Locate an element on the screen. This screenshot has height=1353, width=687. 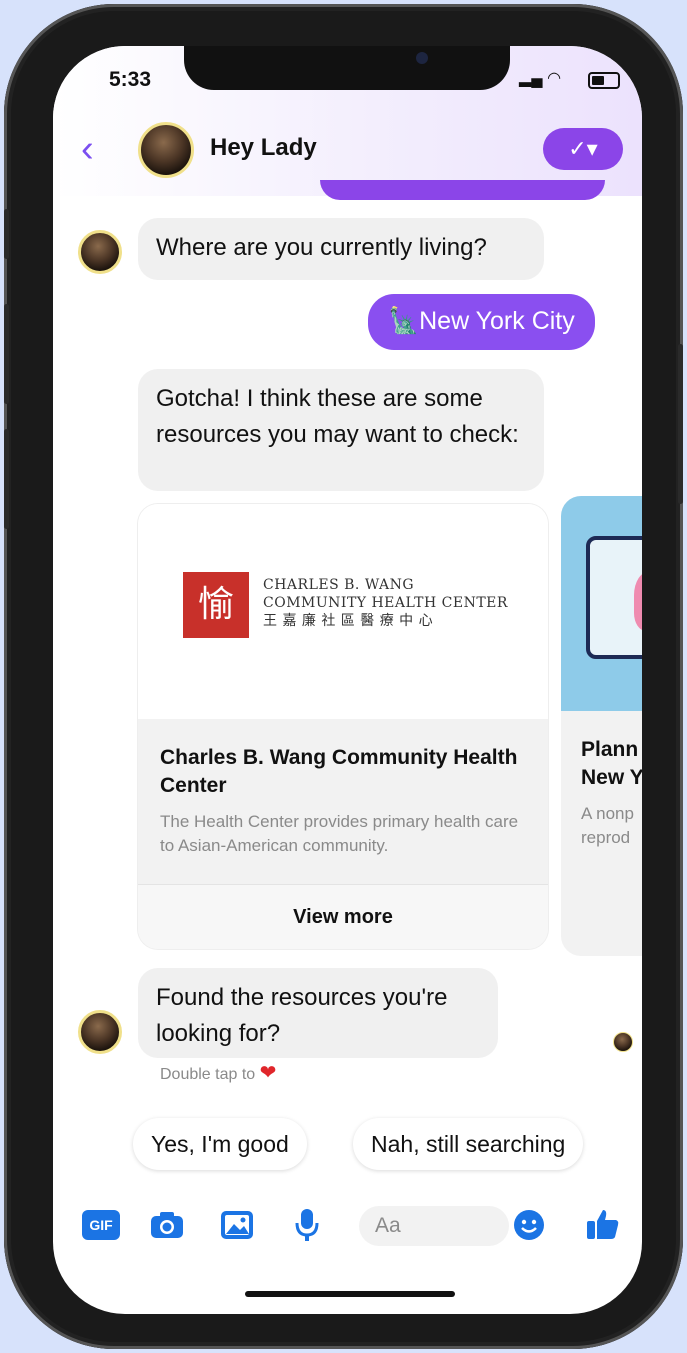
notch is located at coordinates (347, 68).